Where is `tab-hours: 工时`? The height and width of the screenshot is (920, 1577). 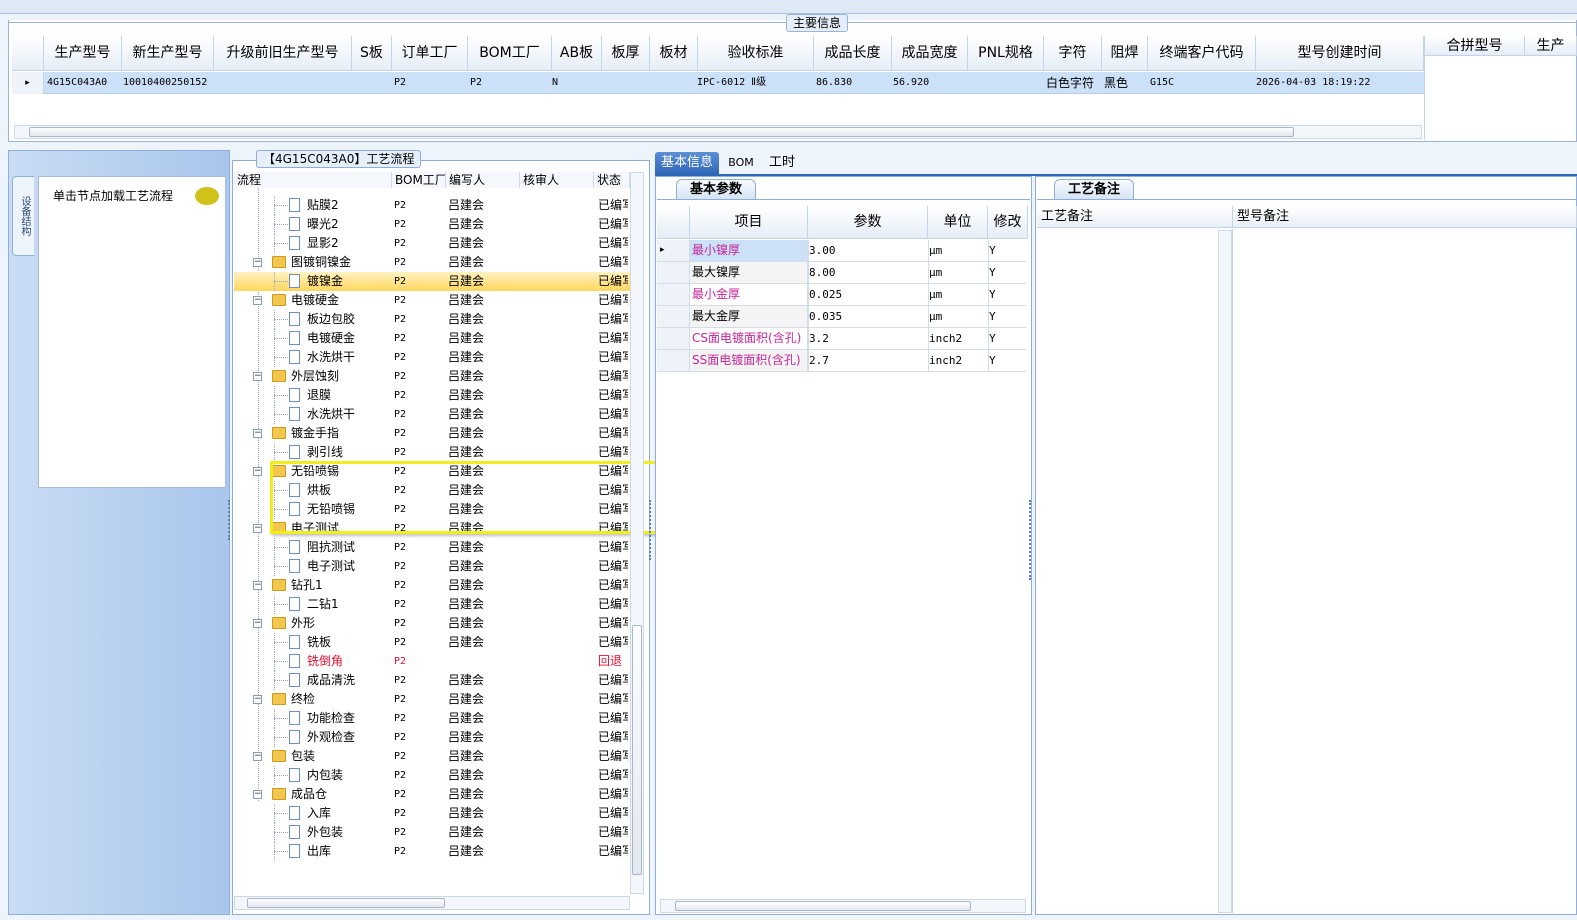
tab-hours: 工时 is located at coordinates (782, 163).